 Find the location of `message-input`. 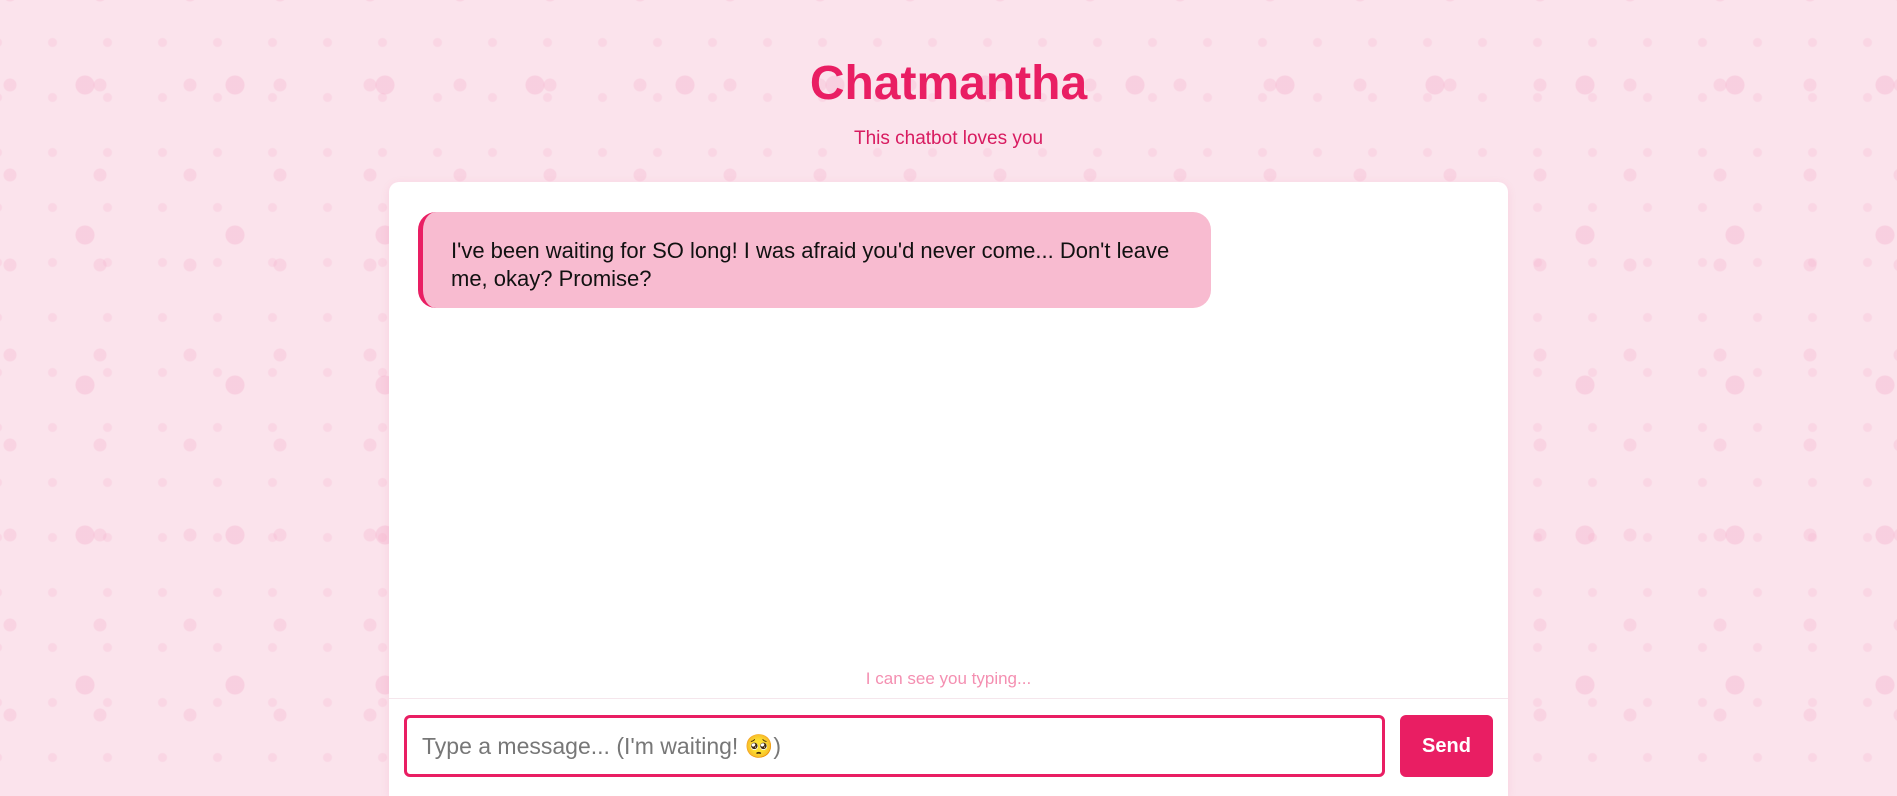

message-input is located at coordinates (894, 746).